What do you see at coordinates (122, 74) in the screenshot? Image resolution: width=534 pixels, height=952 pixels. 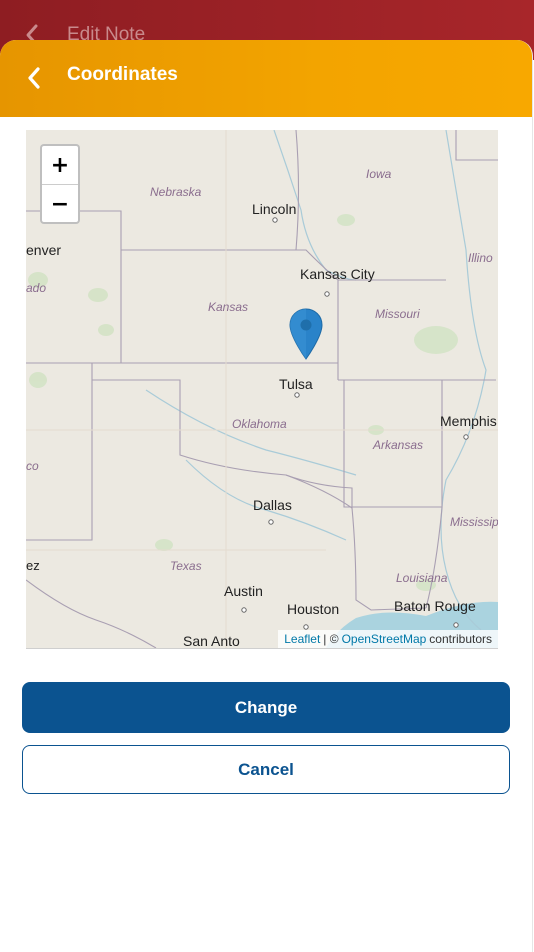 I see `modal-title: Coordinates` at bounding box center [122, 74].